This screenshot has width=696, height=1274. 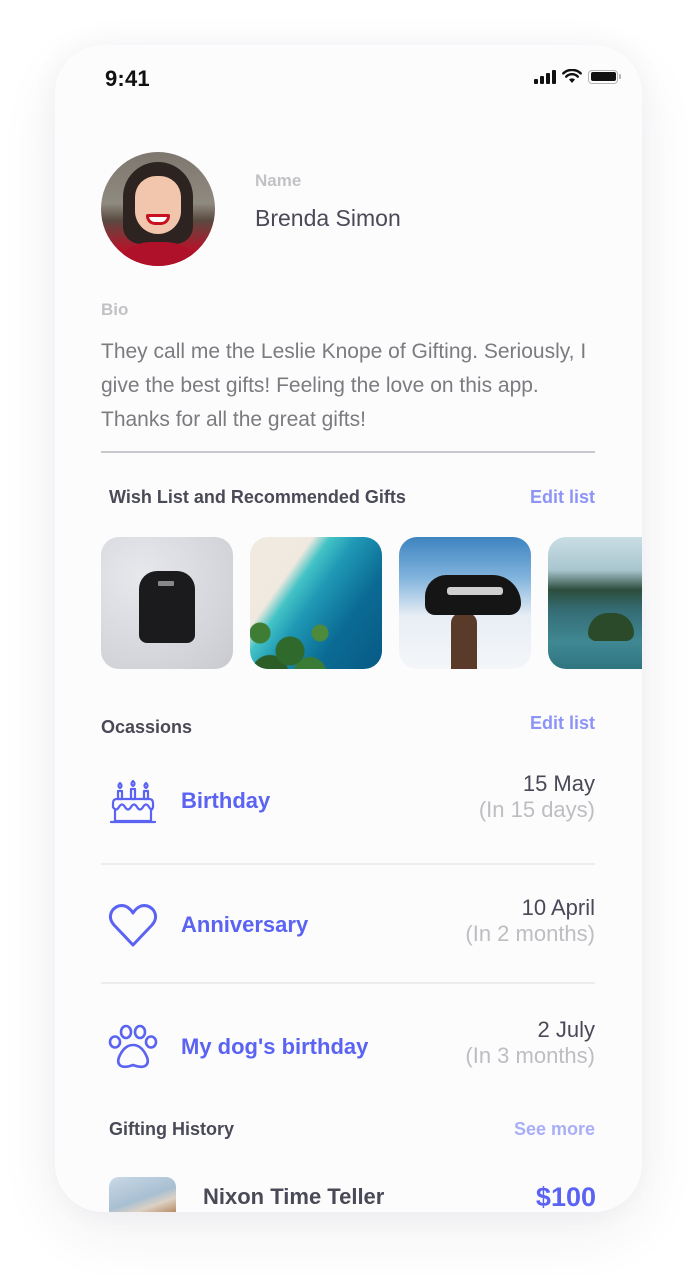 What do you see at coordinates (595, 603) in the screenshot?
I see `wishlist-item-bay` at bounding box center [595, 603].